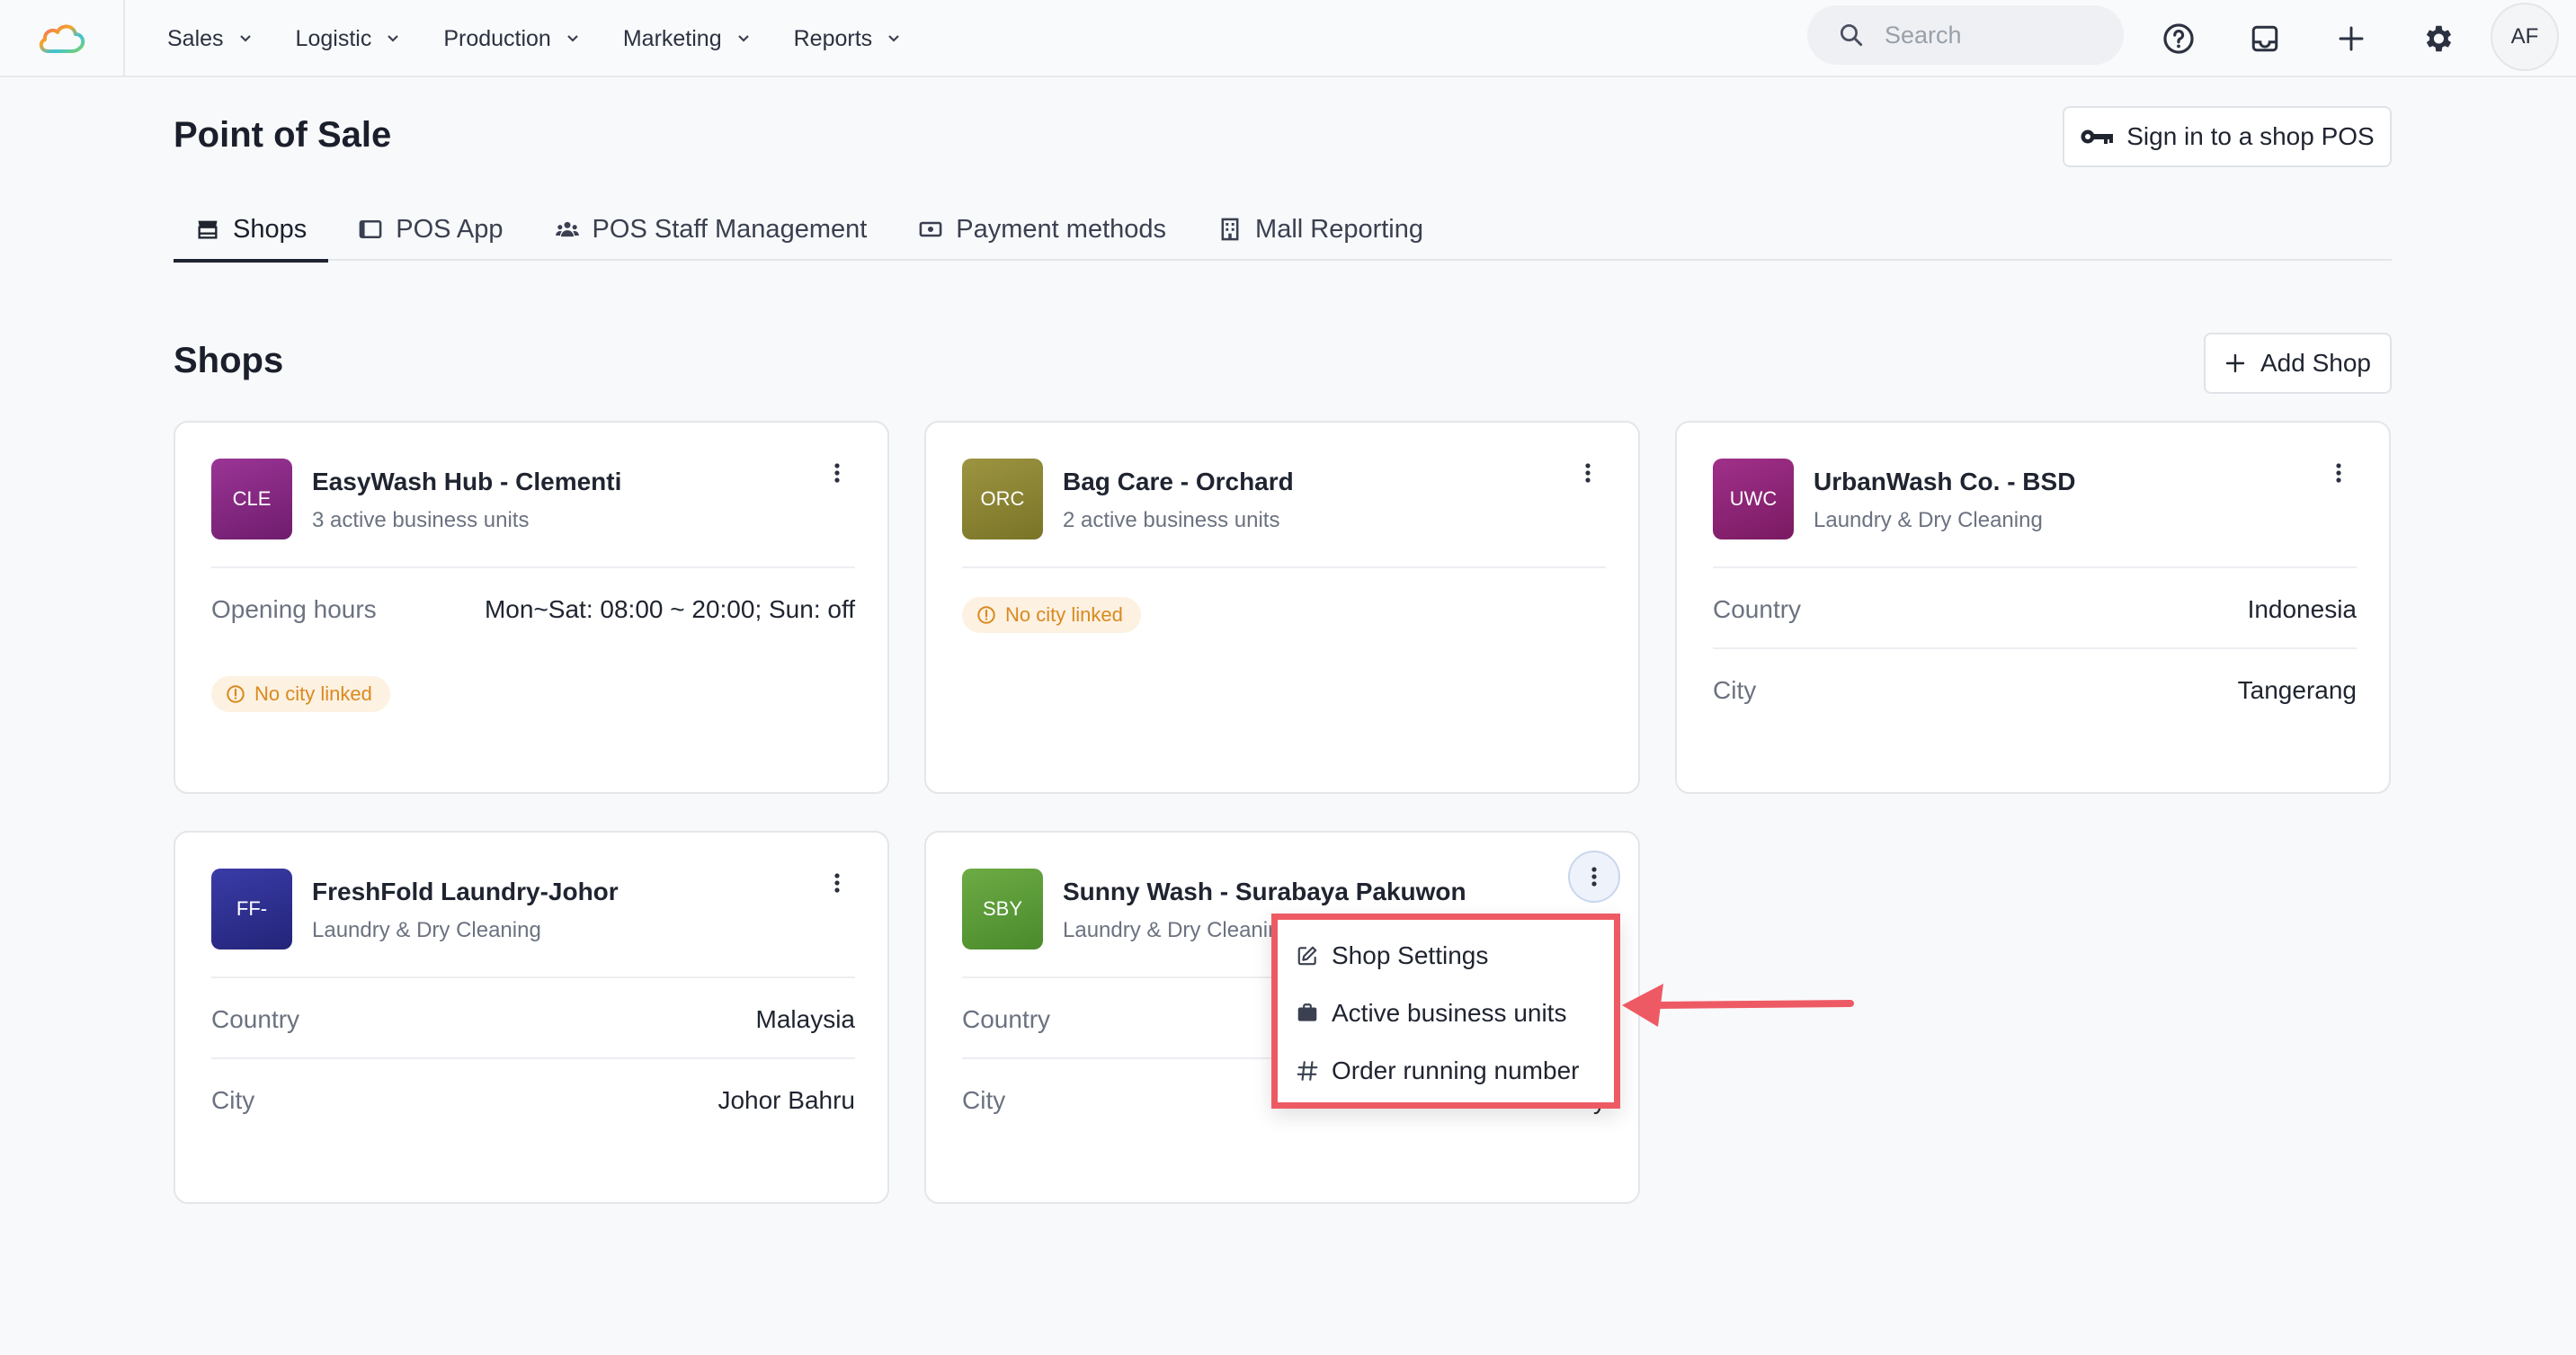 This screenshot has width=2576, height=1355. Describe the element at coordinates (1172, 520) in the screenshot. I see `shop-subtitle: 2 active business units` at that location.